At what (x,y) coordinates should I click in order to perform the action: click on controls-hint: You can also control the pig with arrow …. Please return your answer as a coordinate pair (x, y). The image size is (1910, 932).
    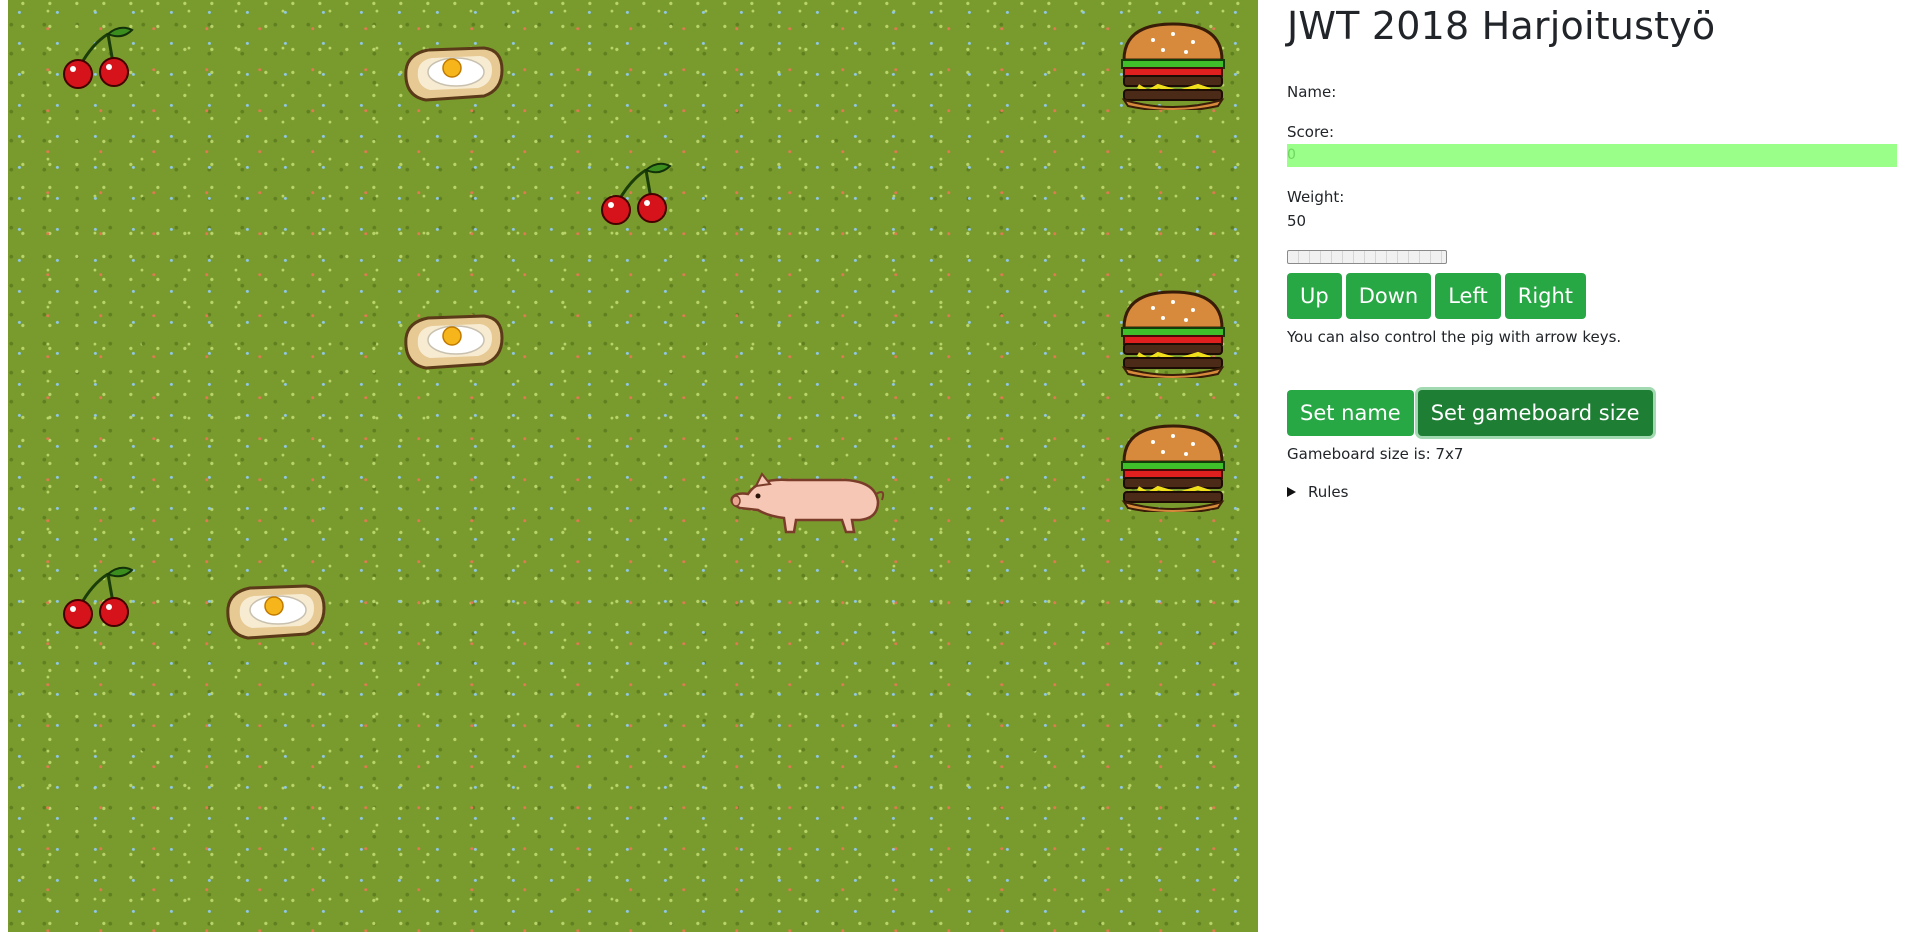
    Looking at the image, I should click on (1454, 337).